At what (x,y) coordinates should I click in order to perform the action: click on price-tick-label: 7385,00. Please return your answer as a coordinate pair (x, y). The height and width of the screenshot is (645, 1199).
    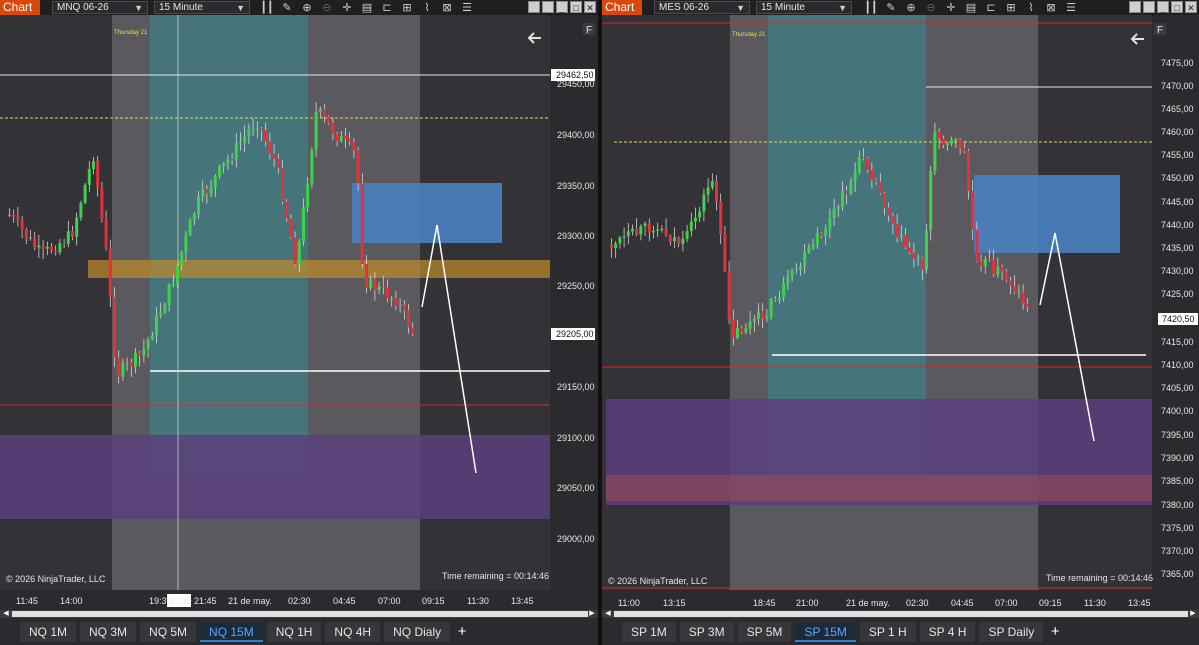
    Looking at the image, I should click on (1177, 481).